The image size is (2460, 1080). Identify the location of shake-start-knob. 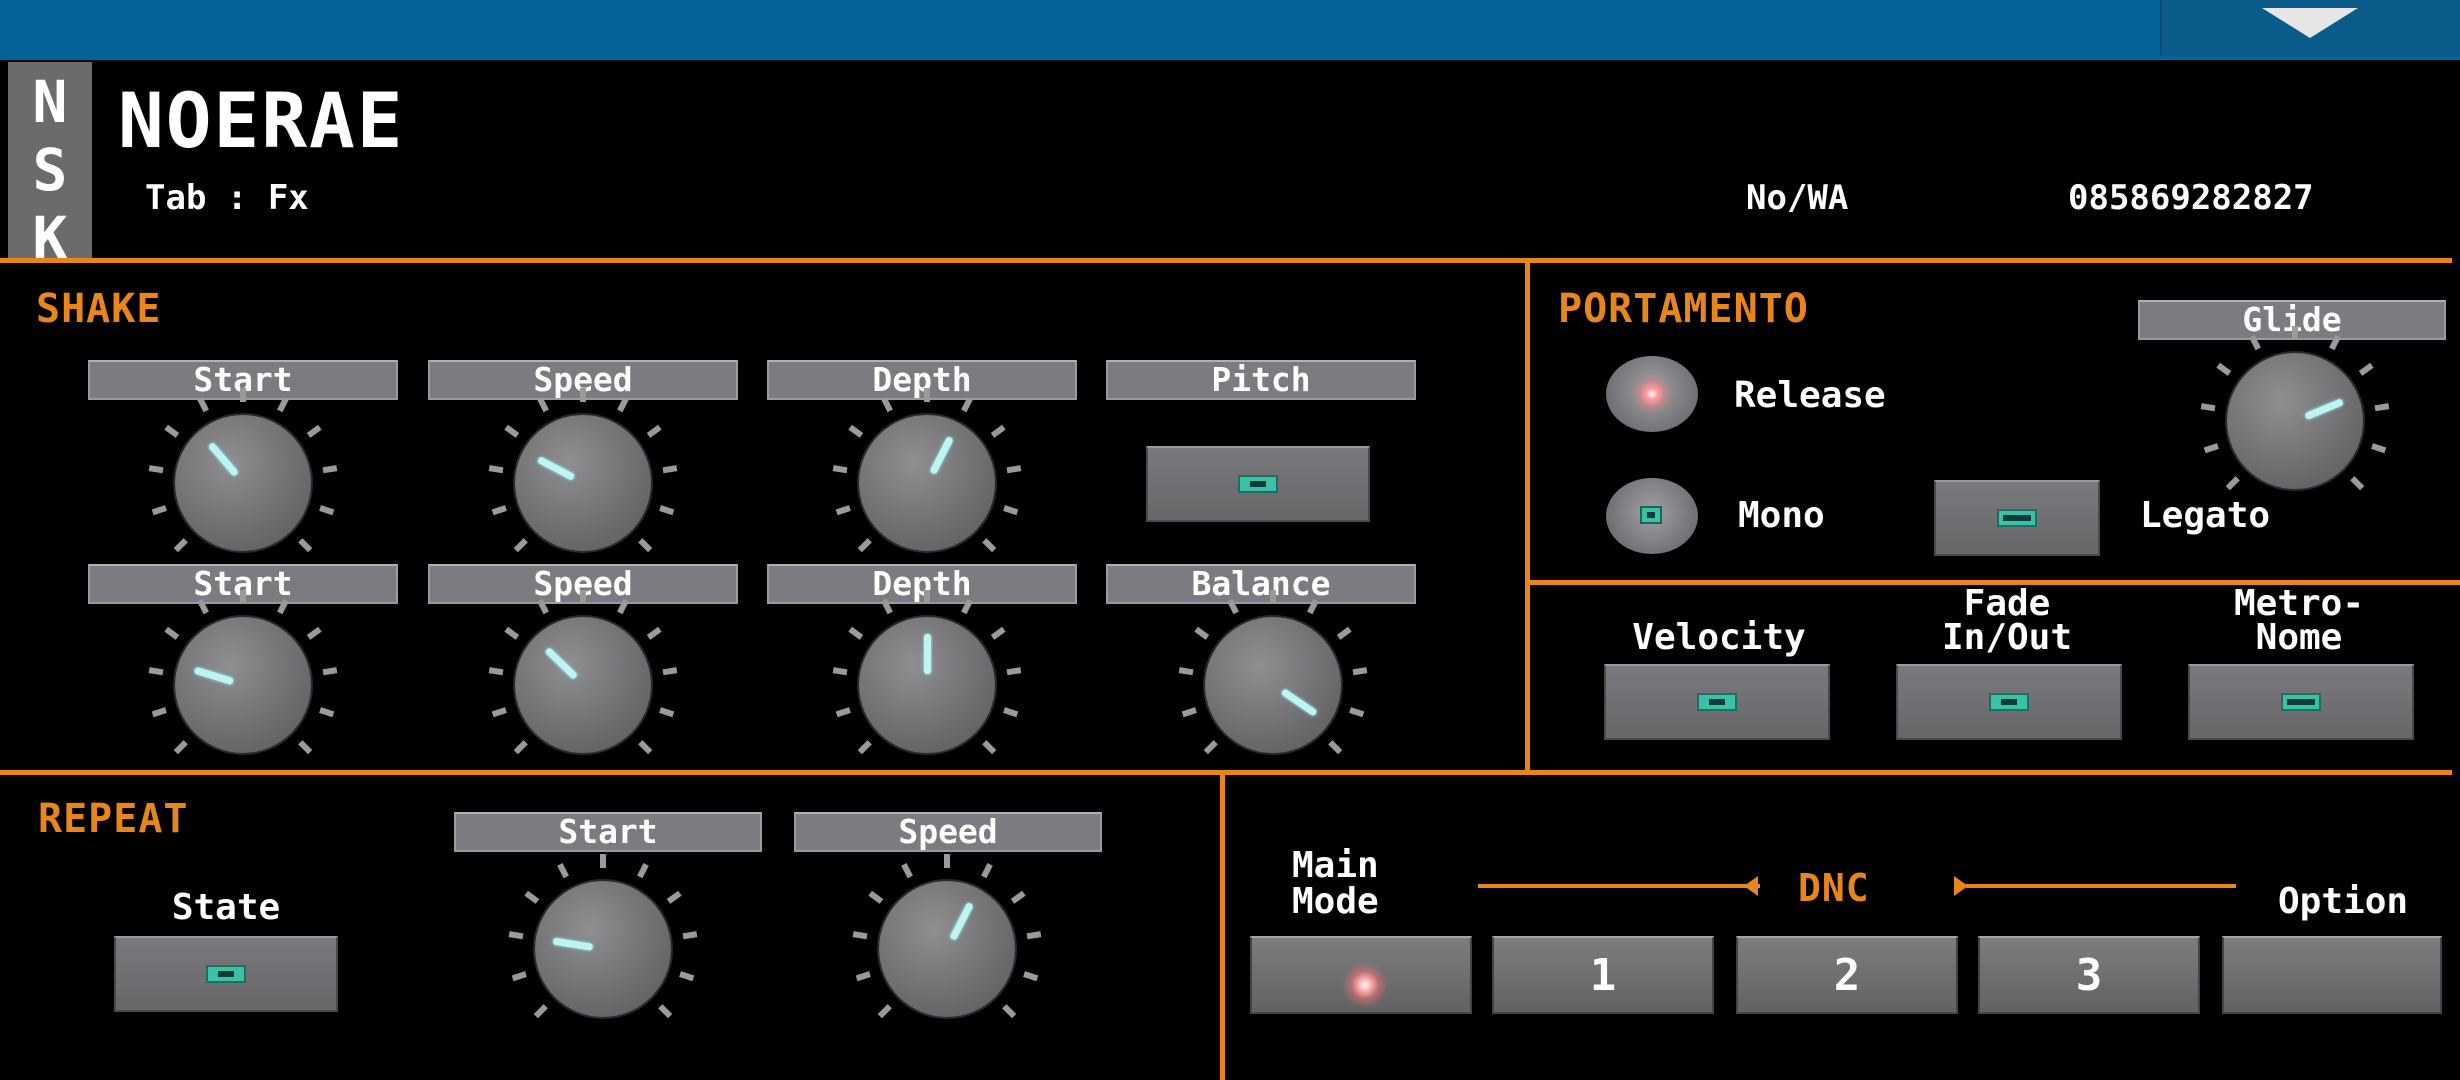
(243, 483).